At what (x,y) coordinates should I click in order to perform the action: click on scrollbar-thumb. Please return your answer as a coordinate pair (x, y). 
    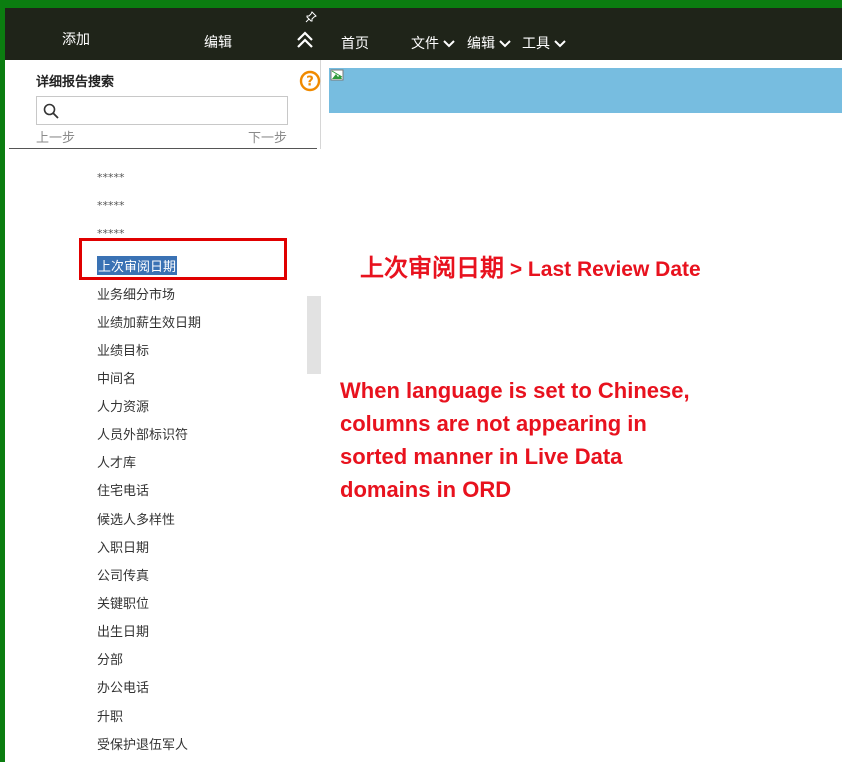
    Looking at the image, I should click on (314, 335).